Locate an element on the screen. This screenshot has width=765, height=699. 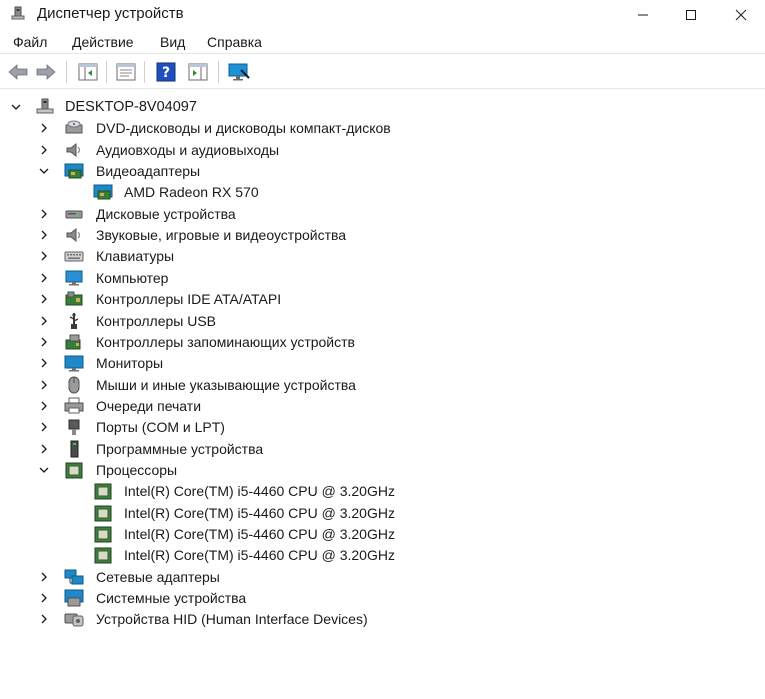
back-arrow-icon is located at coordinates (18, 72).